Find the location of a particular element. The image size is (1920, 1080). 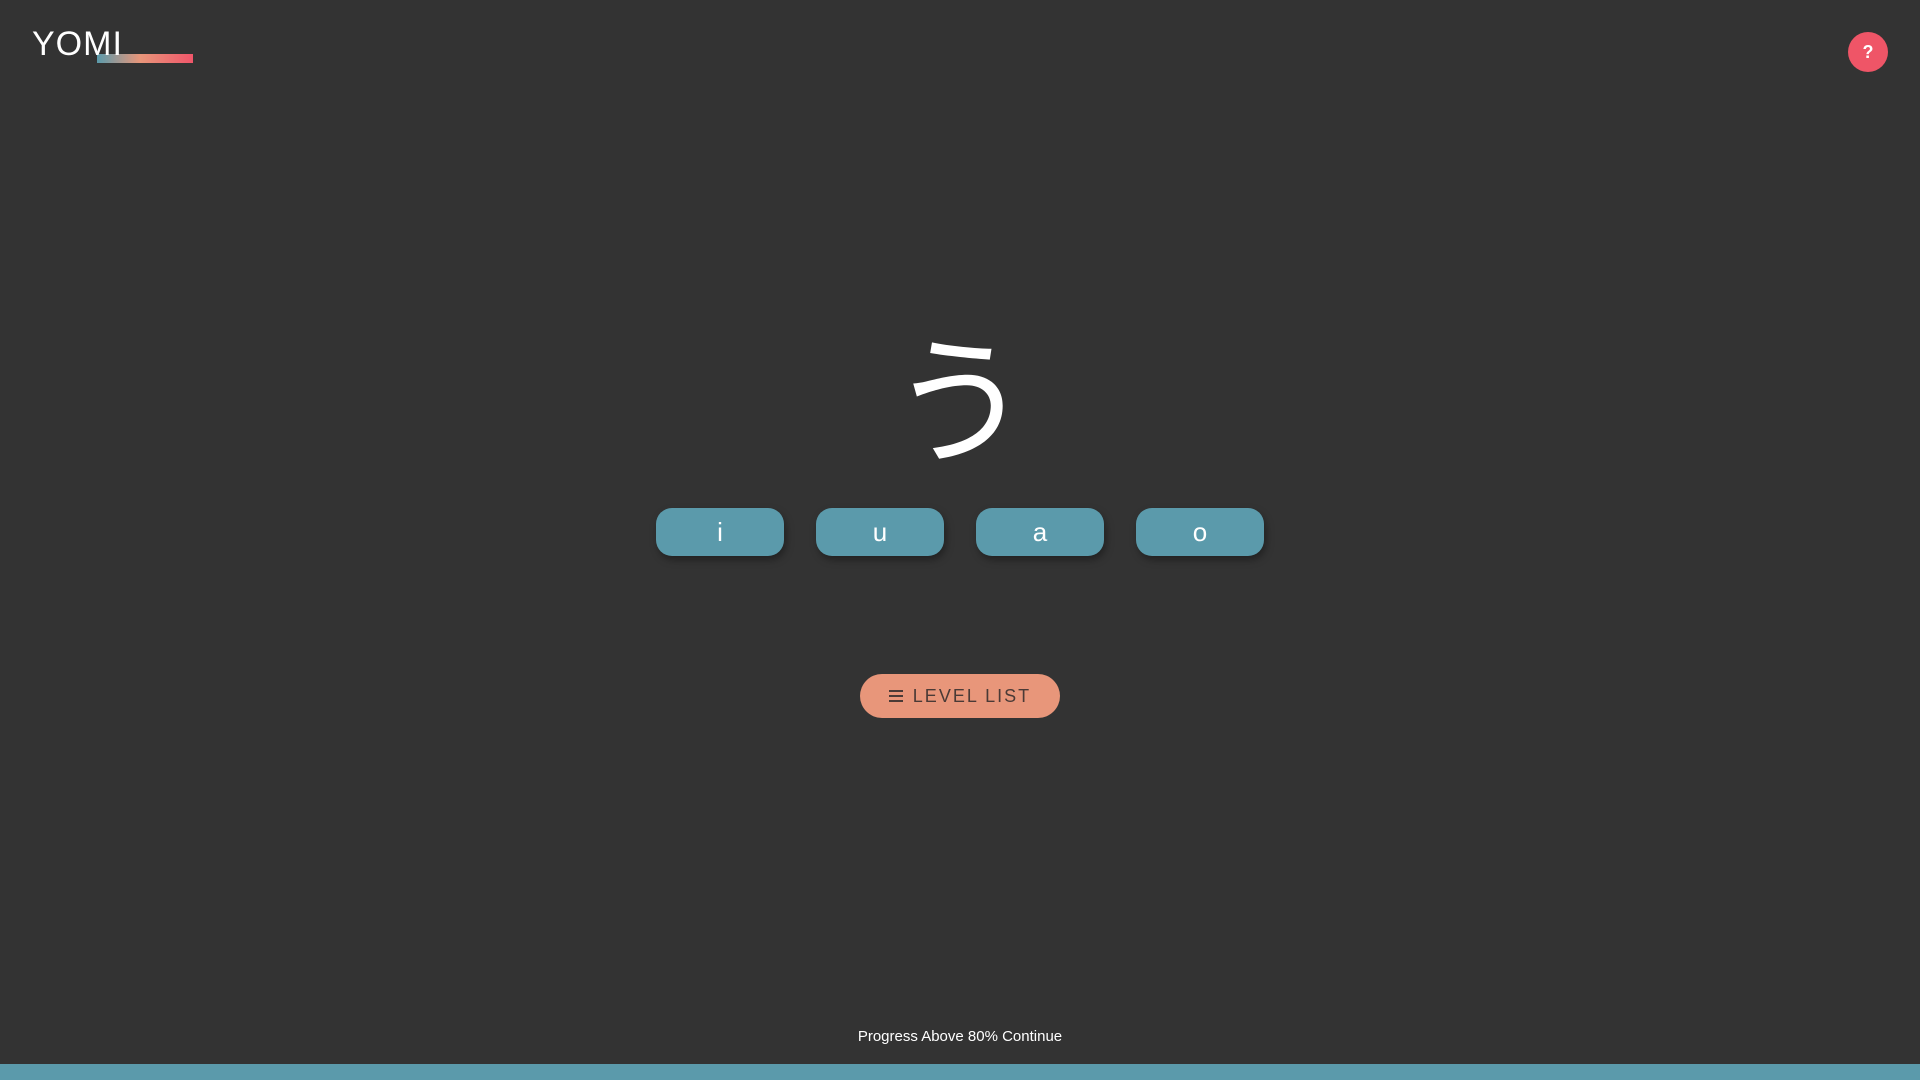

level-list-button: LEVEL LIST is located at coordinates (960, 696).